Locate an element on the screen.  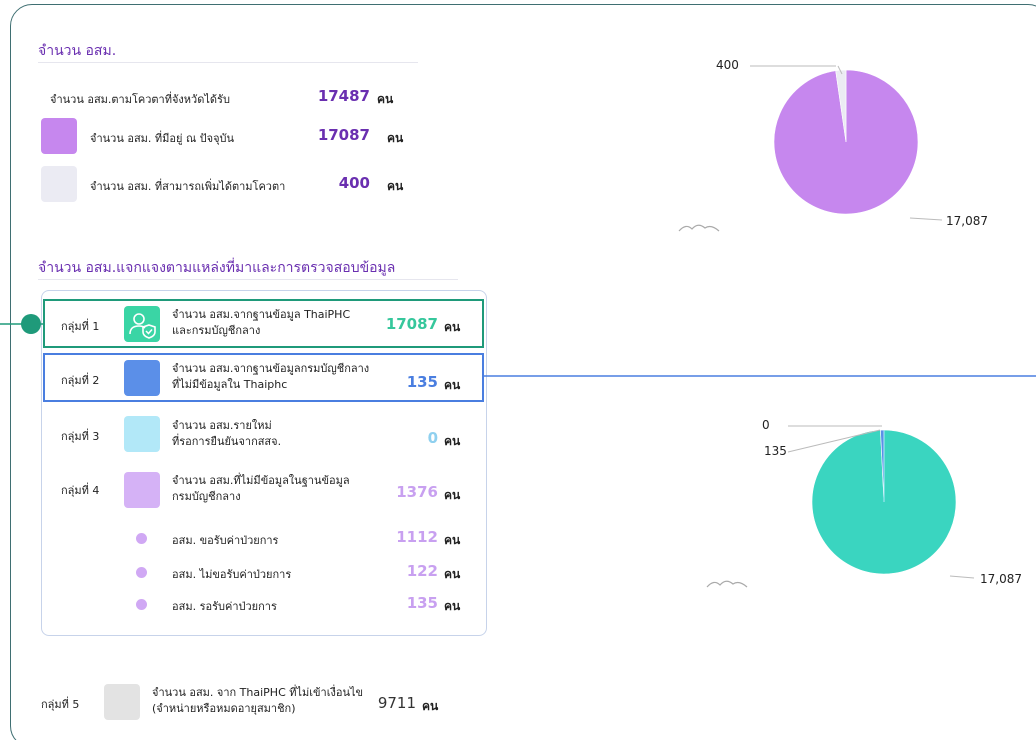
group2-label: กลุ่มที่ 2 is located at coordinates (80, 380).